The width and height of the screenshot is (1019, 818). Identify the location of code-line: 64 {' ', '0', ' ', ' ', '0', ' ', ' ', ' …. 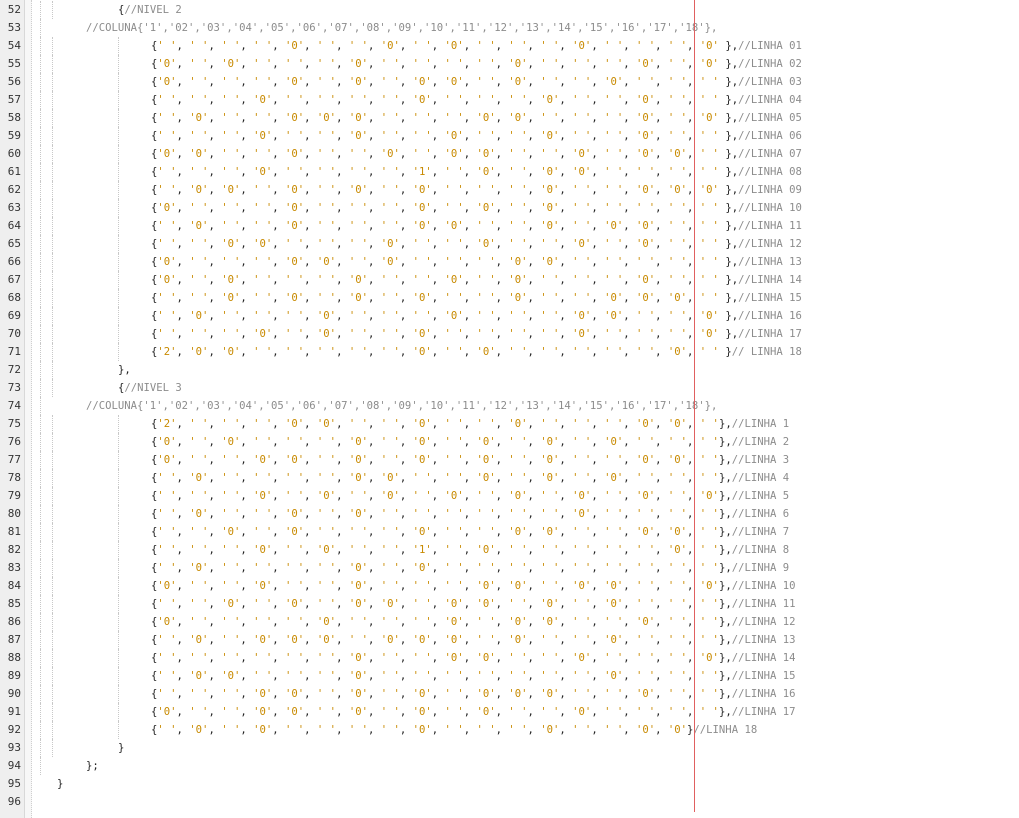
(509, 226).